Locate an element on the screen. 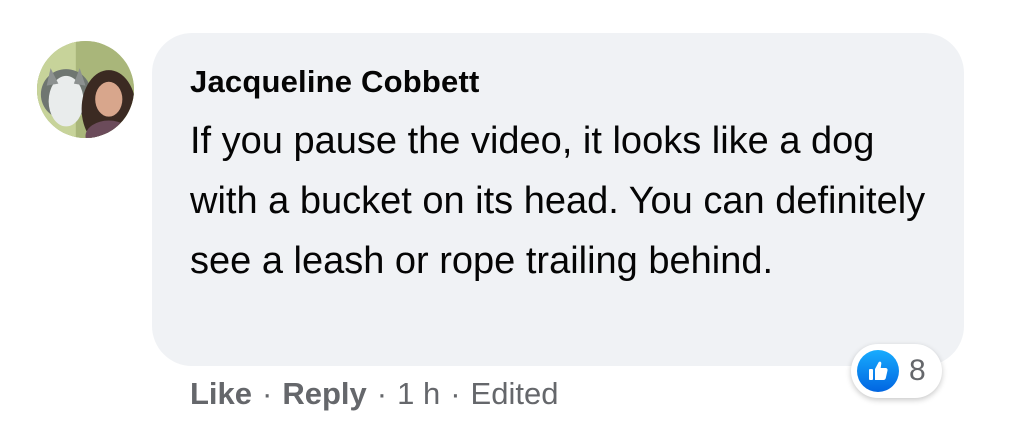 The width and height of the screenshot is (1024, 439). reply-button: Reply is located at coordinates (324, 394).